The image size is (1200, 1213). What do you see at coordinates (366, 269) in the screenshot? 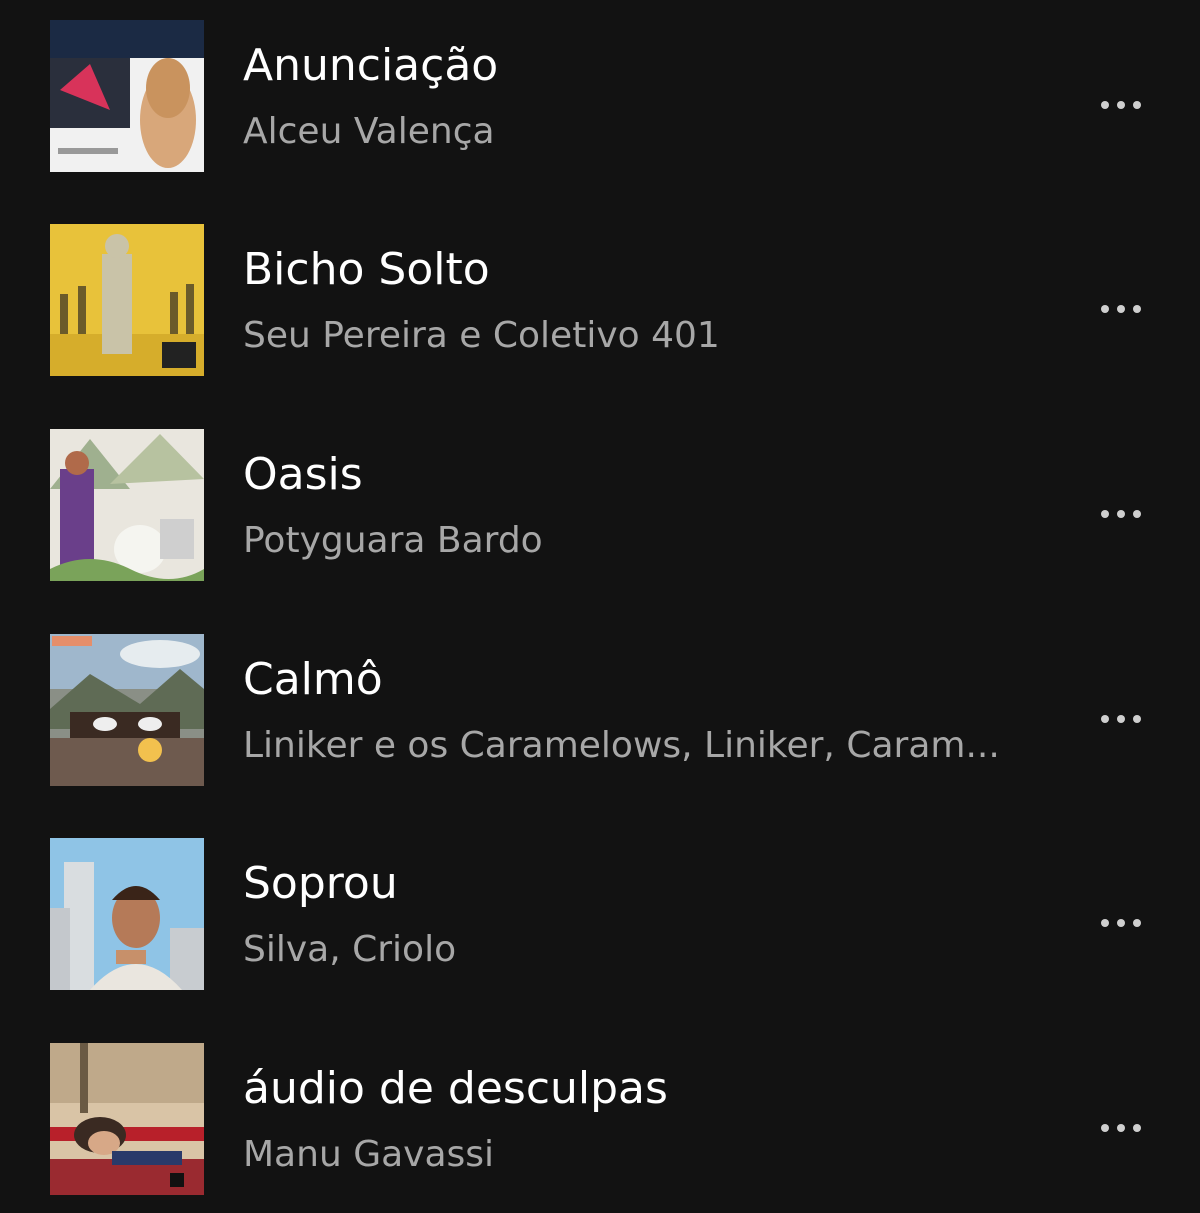
I see `track-title: Bicho Solto` at bounding box center [366, 269].